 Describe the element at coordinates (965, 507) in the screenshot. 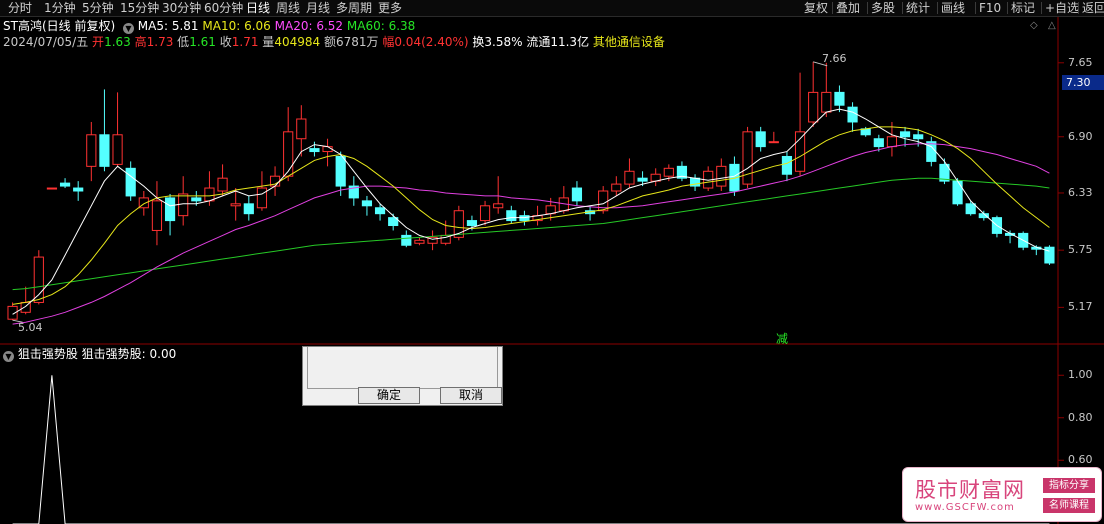

I see `watermark-url: www.GSCFW.com` at that location.